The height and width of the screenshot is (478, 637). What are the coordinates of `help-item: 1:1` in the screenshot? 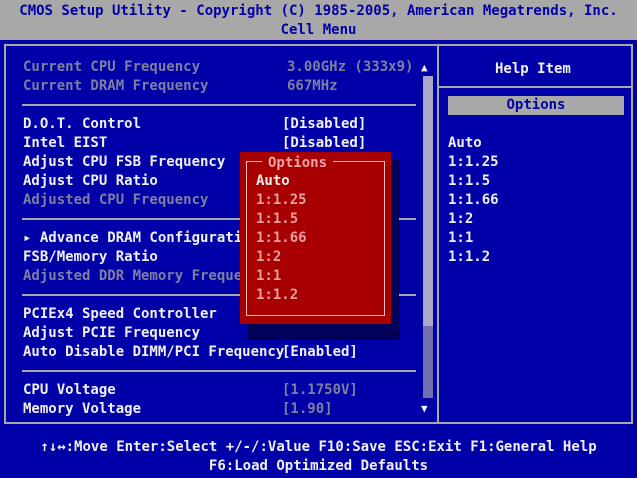 It's located at (461, 238).